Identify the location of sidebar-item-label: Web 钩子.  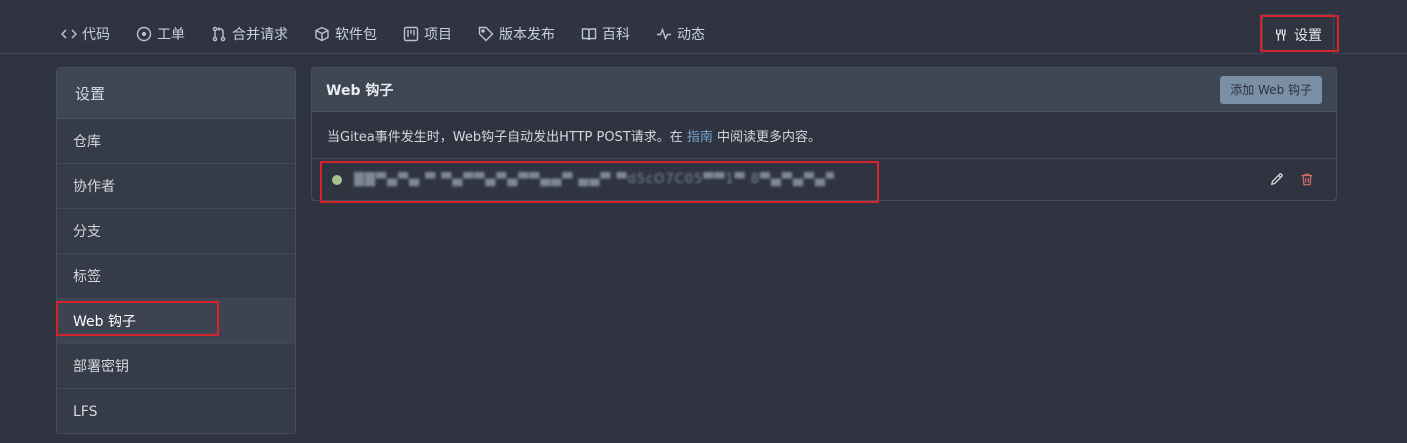
(104, 322).